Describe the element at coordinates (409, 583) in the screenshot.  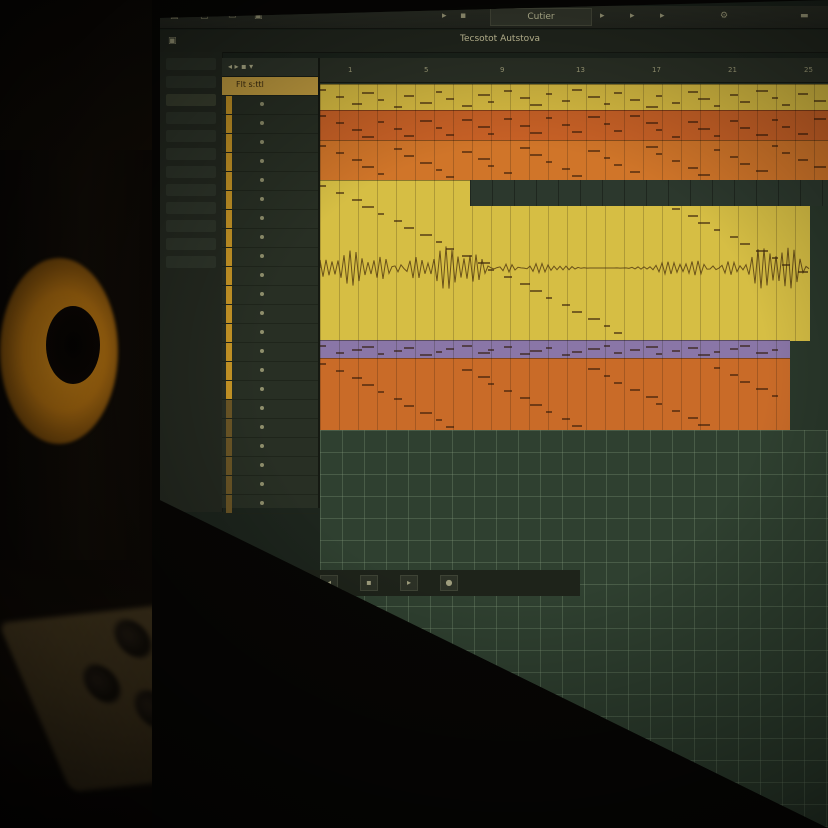
I see `play-button: ▸` at that location.